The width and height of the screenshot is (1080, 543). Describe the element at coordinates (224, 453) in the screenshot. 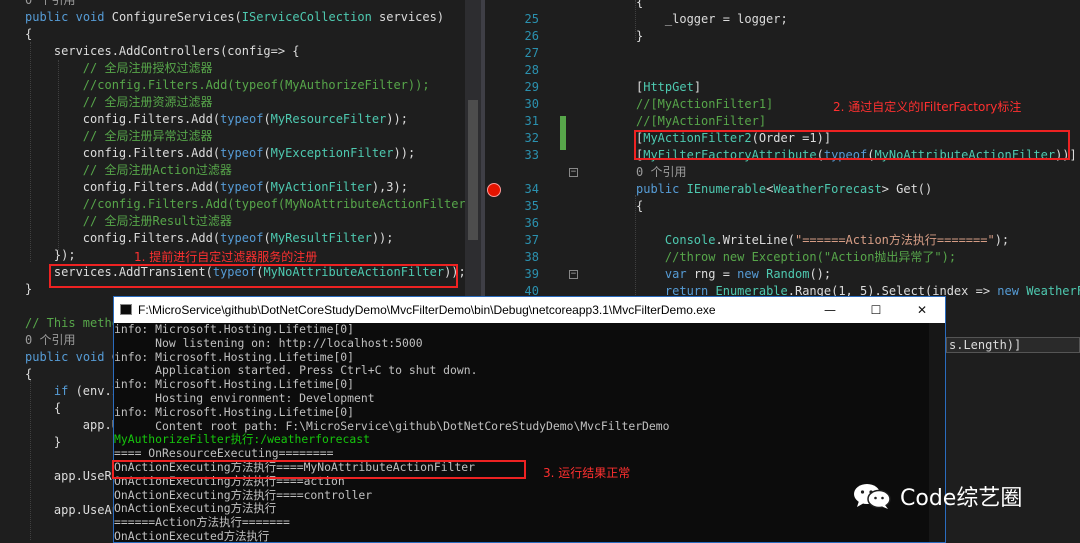

I see `console-line: ==== OnResourceExecuting========` at that location.